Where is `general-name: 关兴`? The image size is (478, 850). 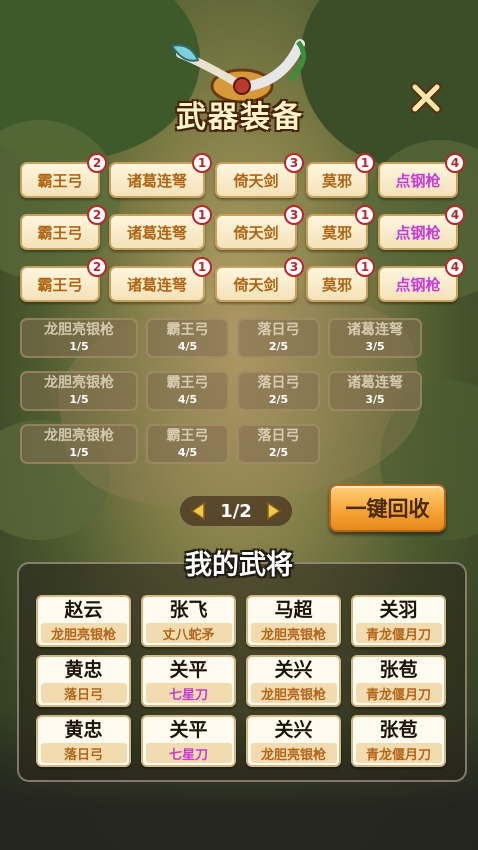
general-name: 关兴 is located at coordinates (293, 670).